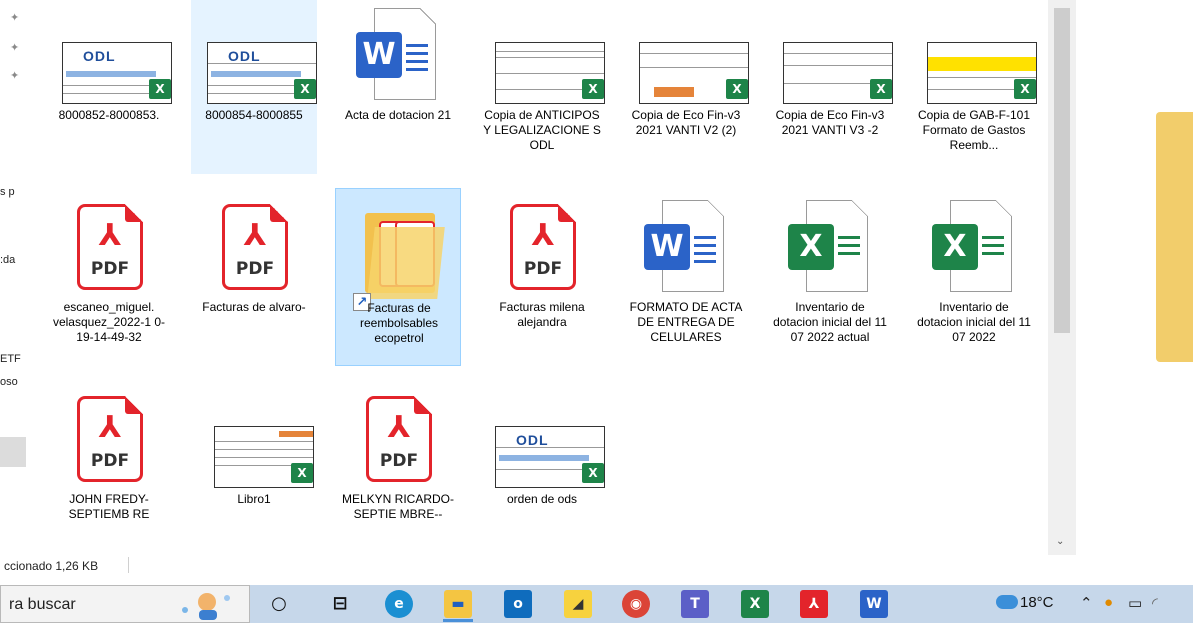 The image size is (1193, 623). I want to click on file-name: 8000852-8000853., so click(109, 115).